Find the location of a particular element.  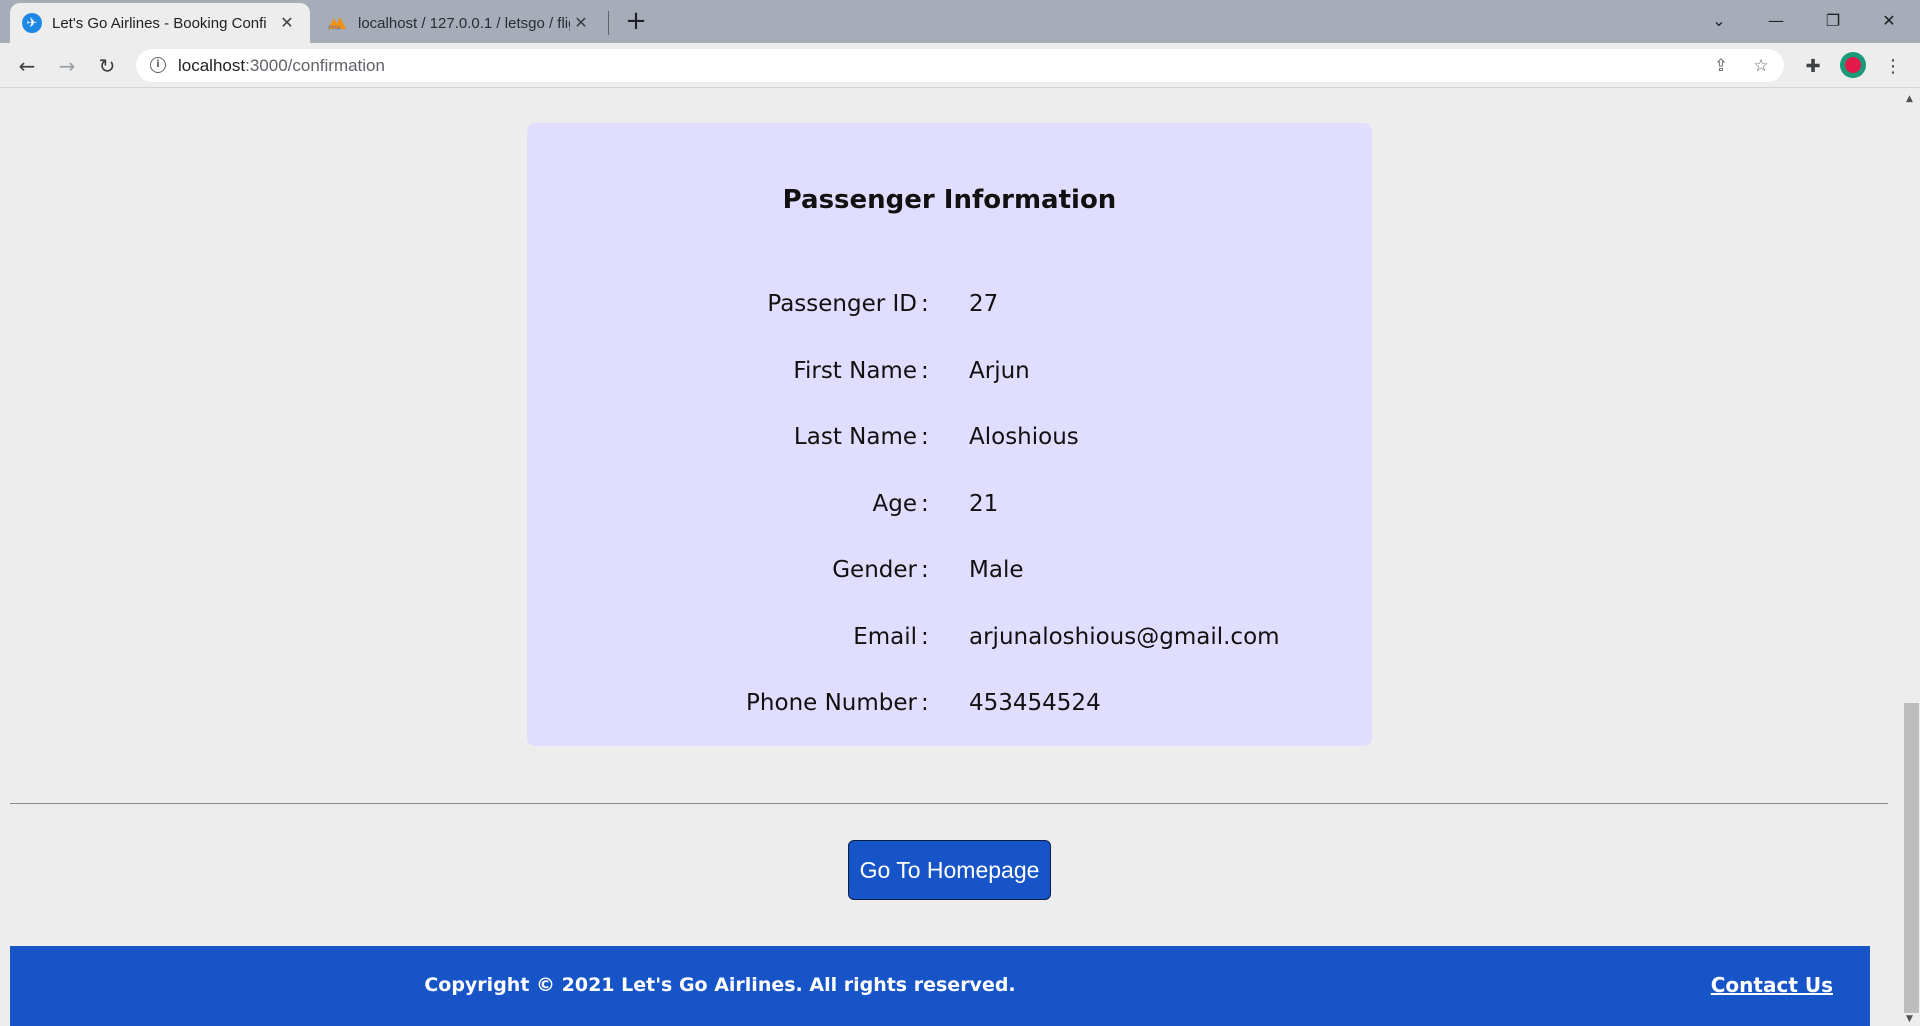

field-value: 453454524 is located at coordinates (1035, 703).